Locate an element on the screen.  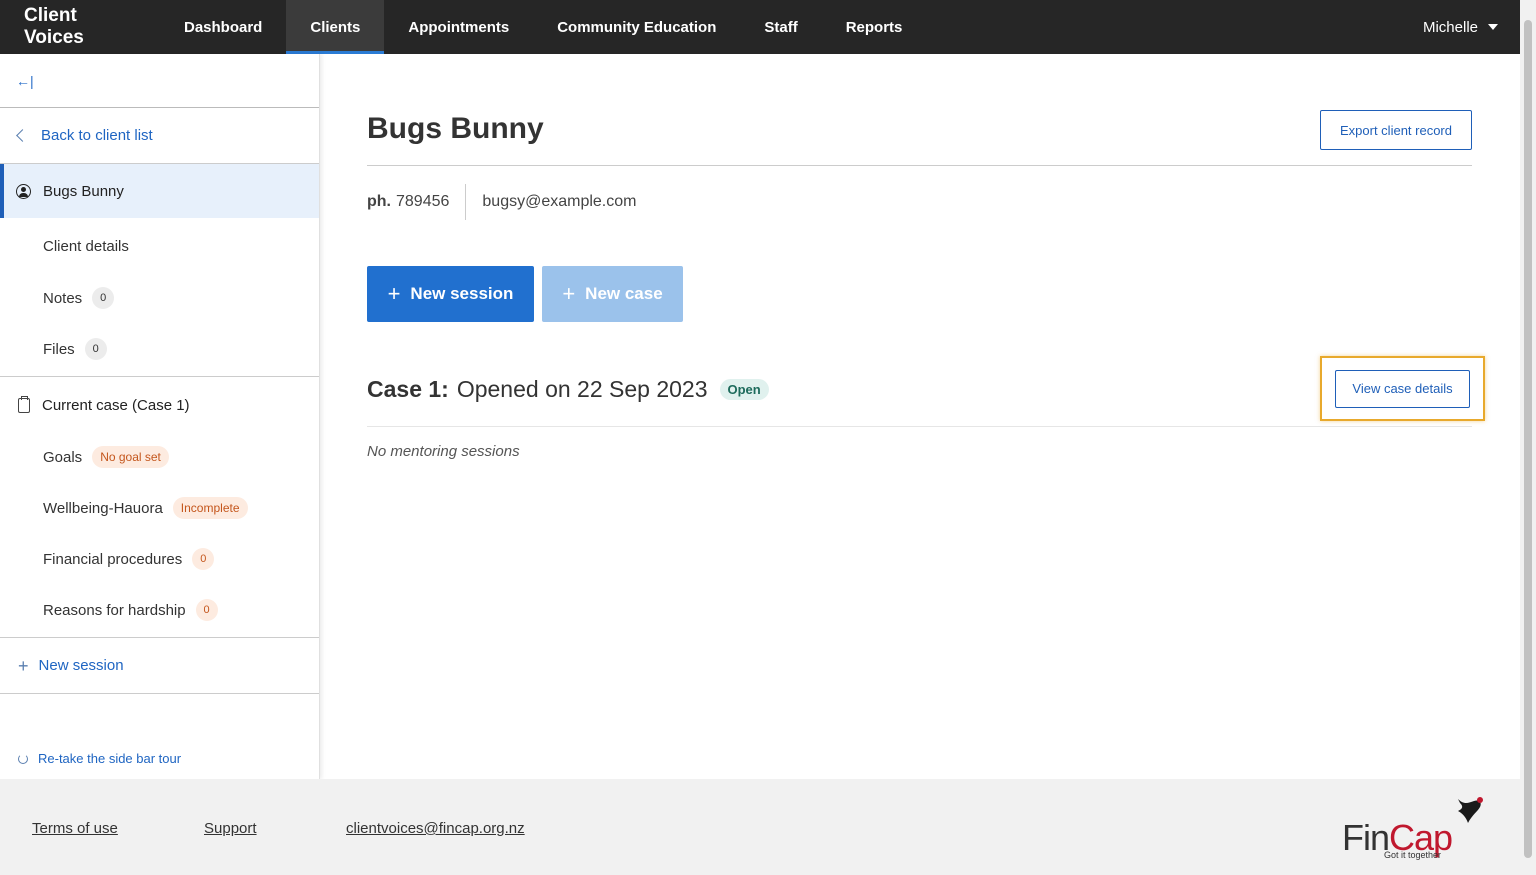
sidebar-item-notes: Notes 0 is located at coordinates (159, 298).